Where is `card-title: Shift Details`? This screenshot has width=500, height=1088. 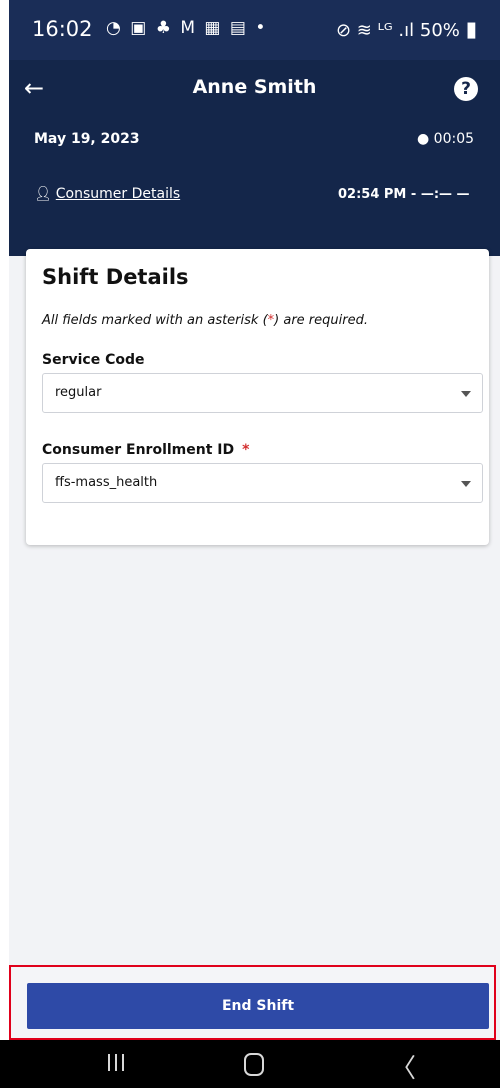 card-title: Shift Details is located at coordinates (115, 277).